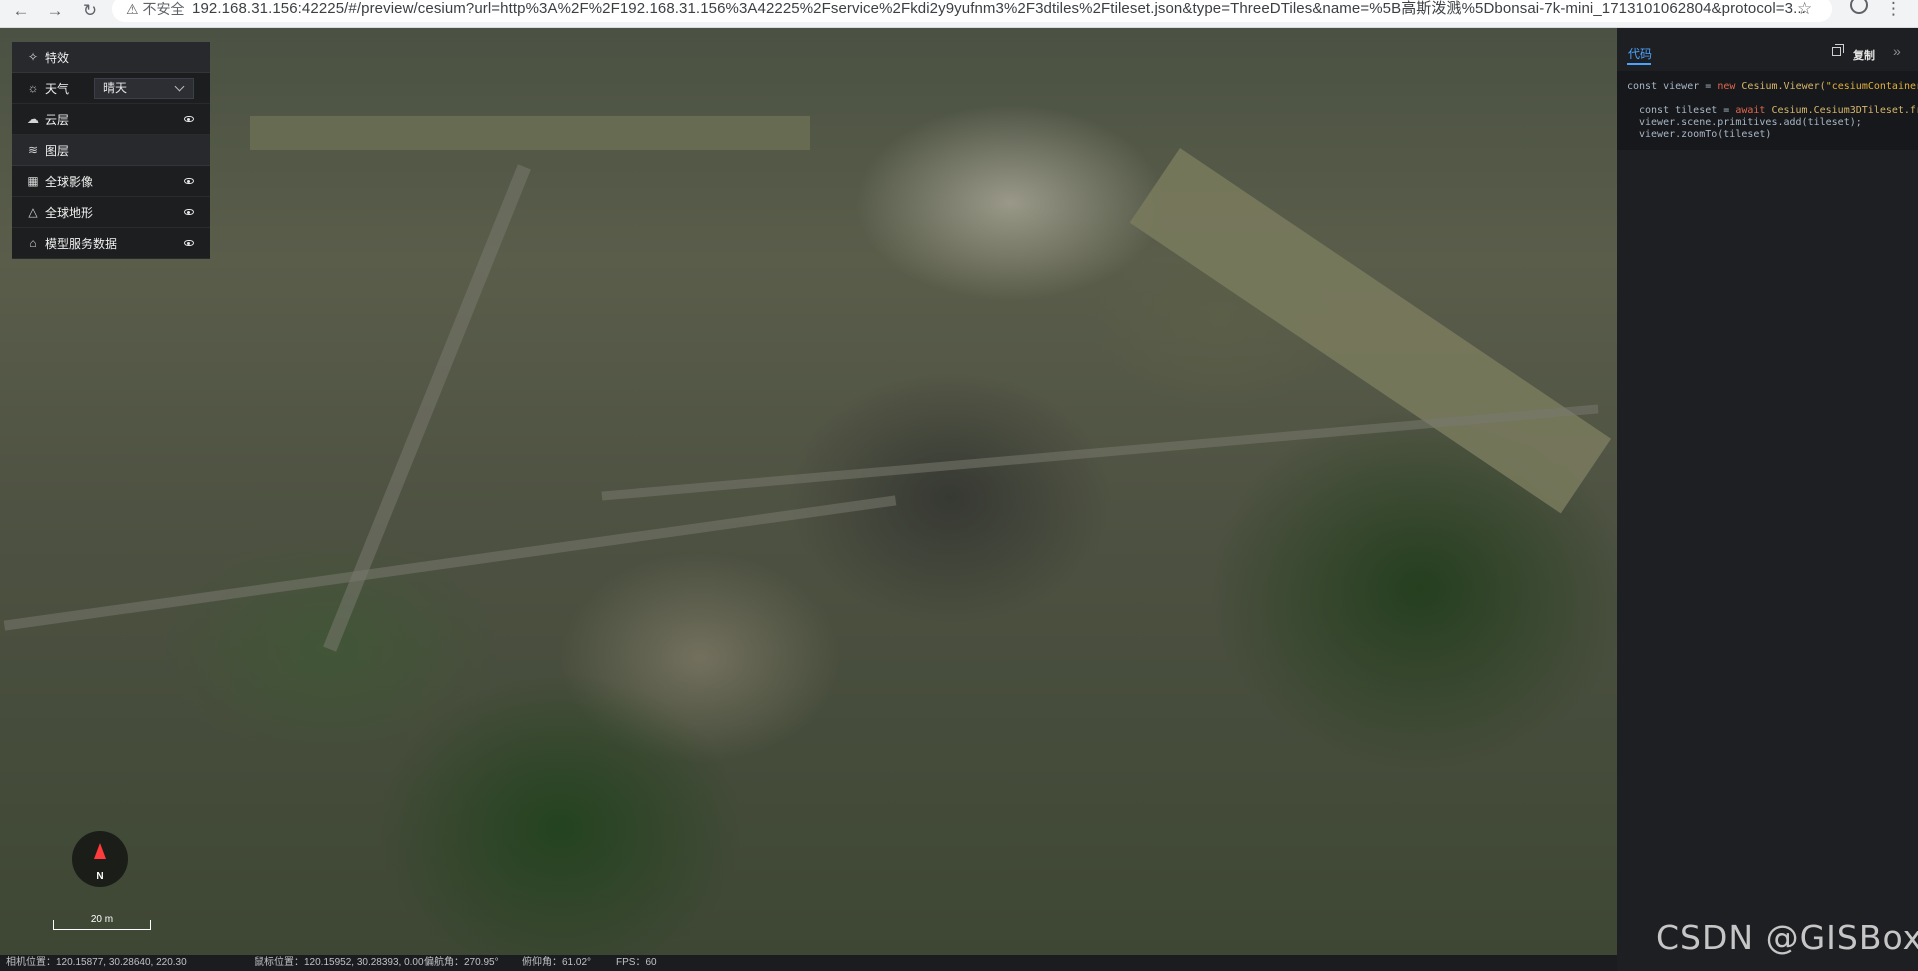 The image size is (1918, 971). Describe the element at coordinates (461, 962) in the screenshot. I see `heading-readout: 偏航角：270.95°` at that location.